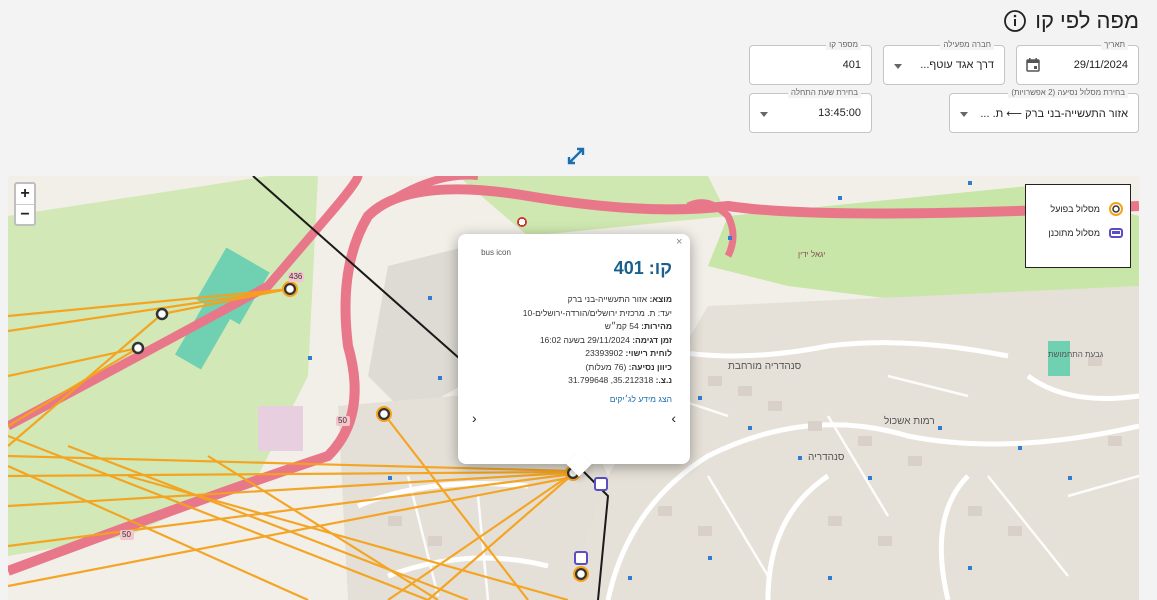 The image size is (1157, 600). What do you see at coordinates (576, 156) in the screenshot?
I see `expand-icon` at bounding box center [576, 156].